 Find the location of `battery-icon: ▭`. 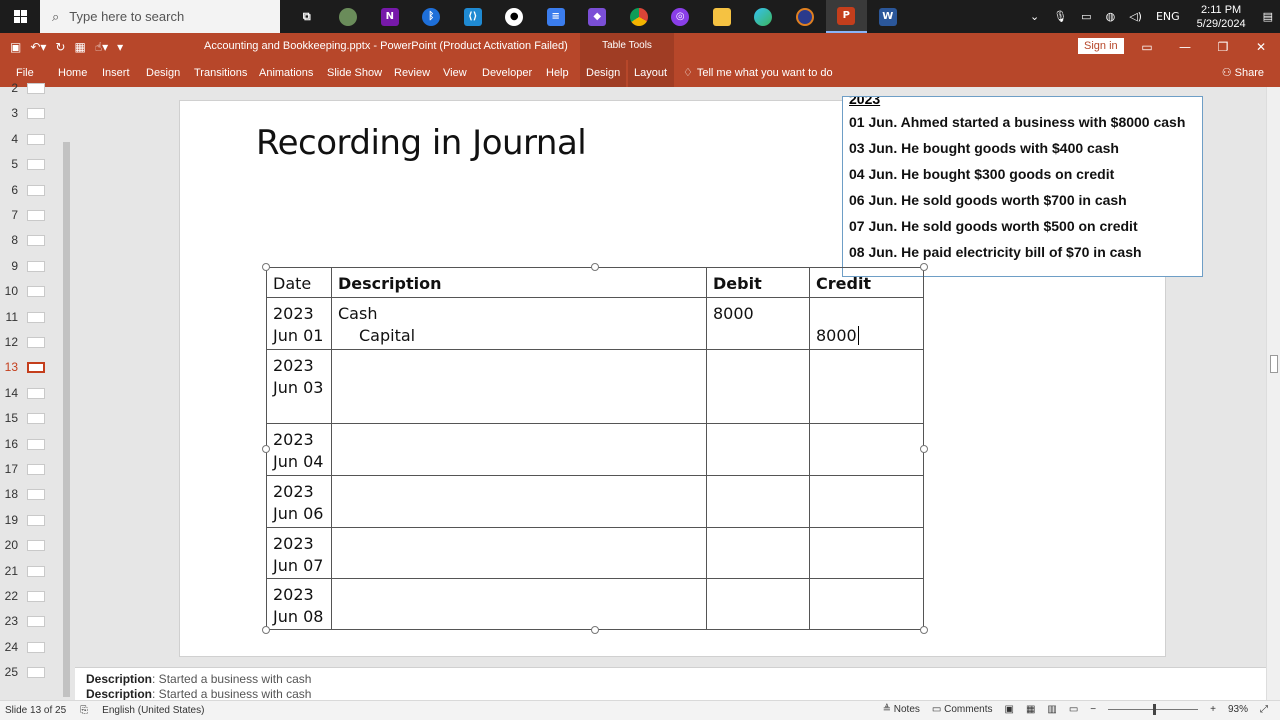

battery-icon: ▭ is located at coordinates (1086, 16).